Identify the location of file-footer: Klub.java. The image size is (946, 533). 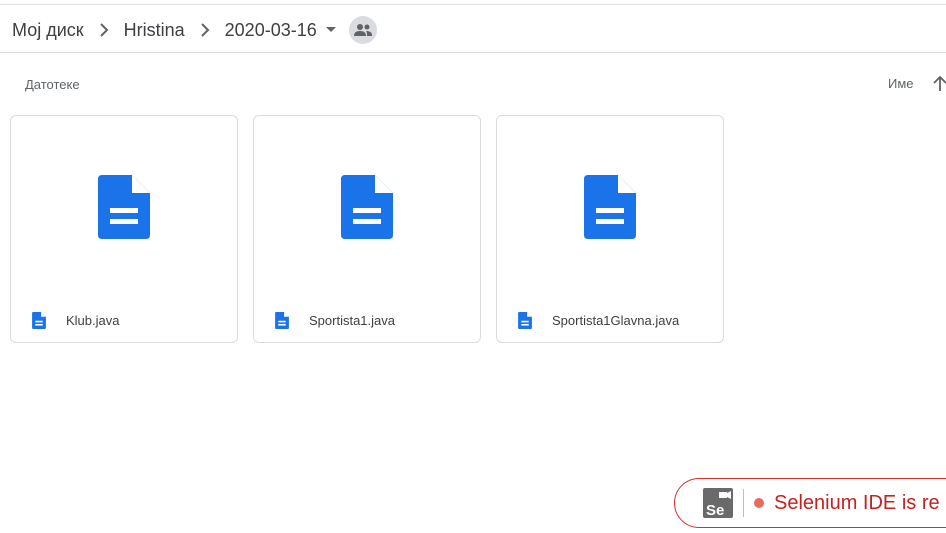
(124, 320).